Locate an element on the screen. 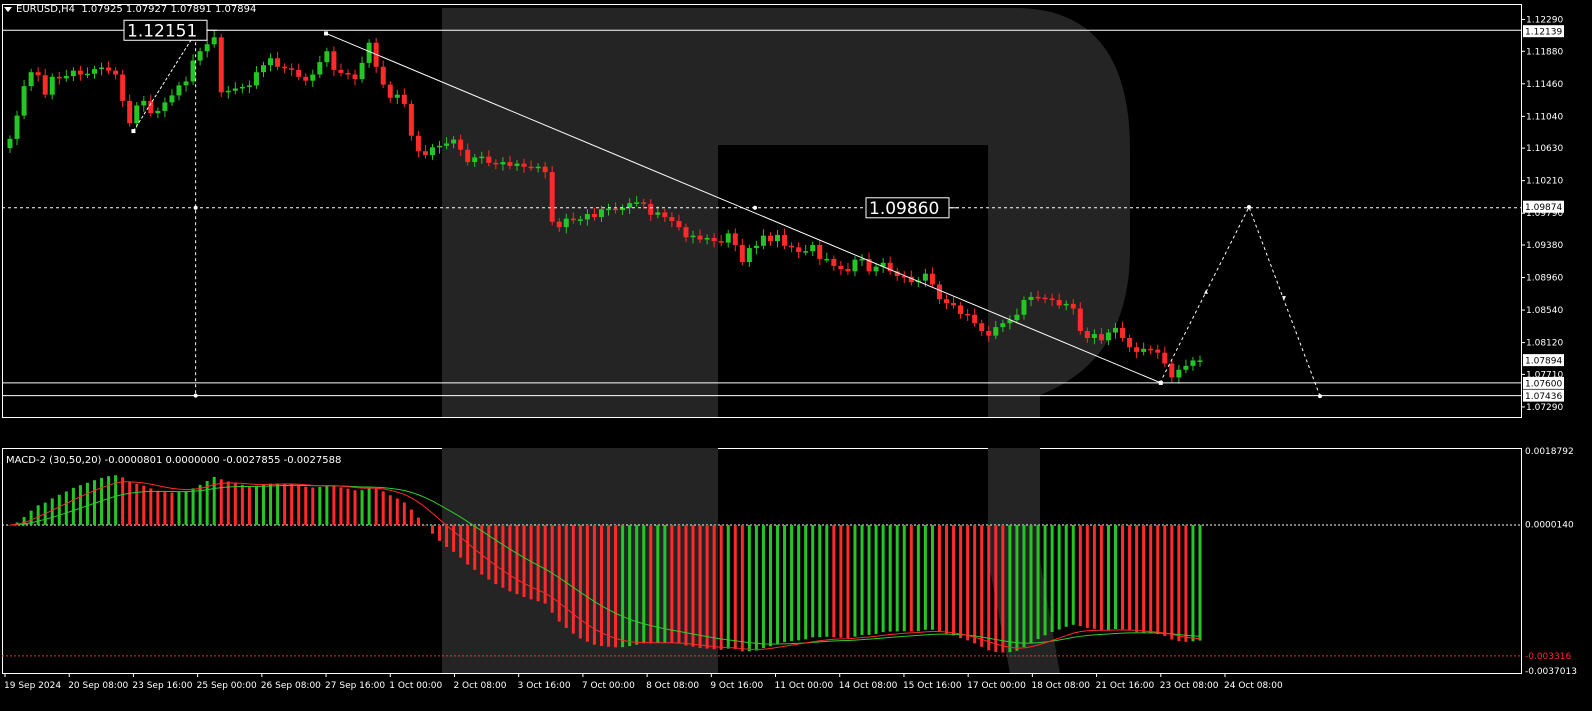  price-tick-label: 1.10210 is located at coordinates (1544, 182).